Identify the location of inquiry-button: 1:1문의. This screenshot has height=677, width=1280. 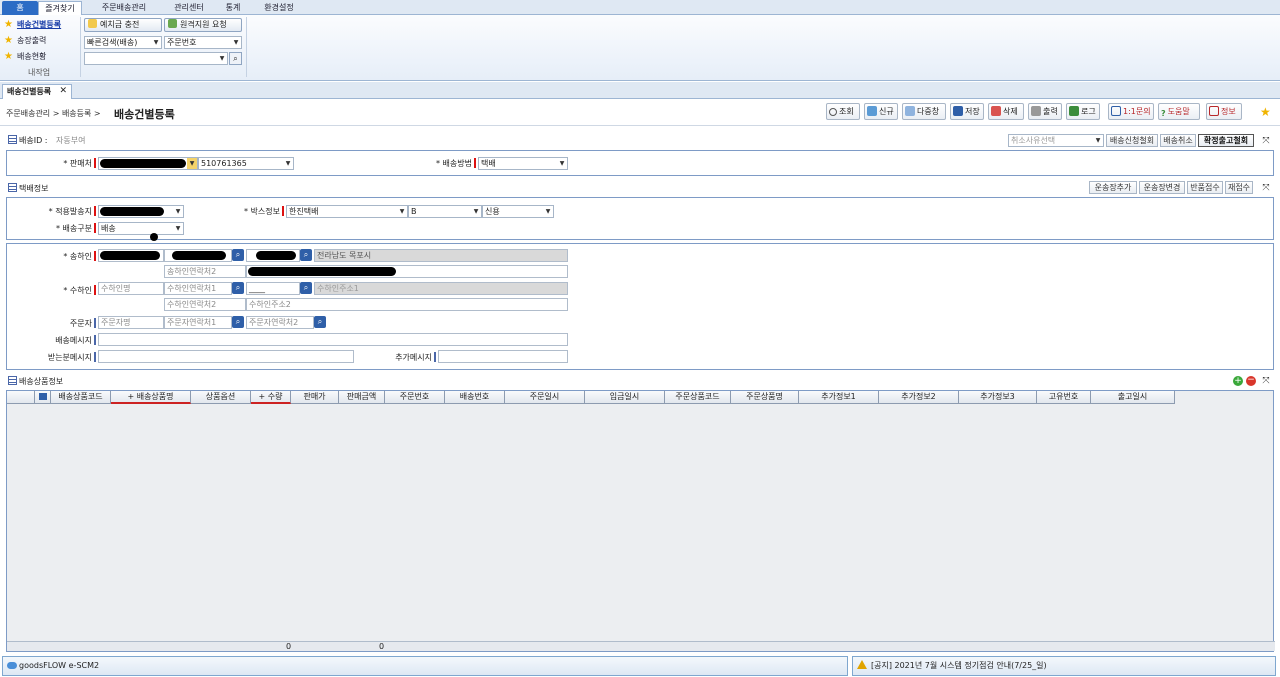
(1131, 111).